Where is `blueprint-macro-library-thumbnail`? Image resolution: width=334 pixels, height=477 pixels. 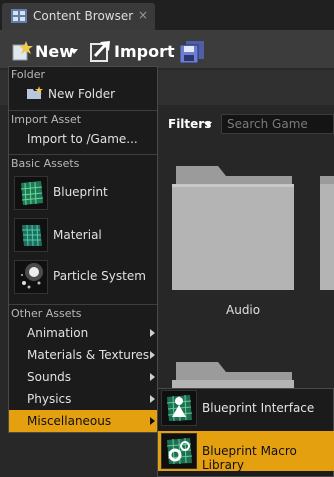
blueprint-macro-library-thumbnail is located at coordinates (179, 451).